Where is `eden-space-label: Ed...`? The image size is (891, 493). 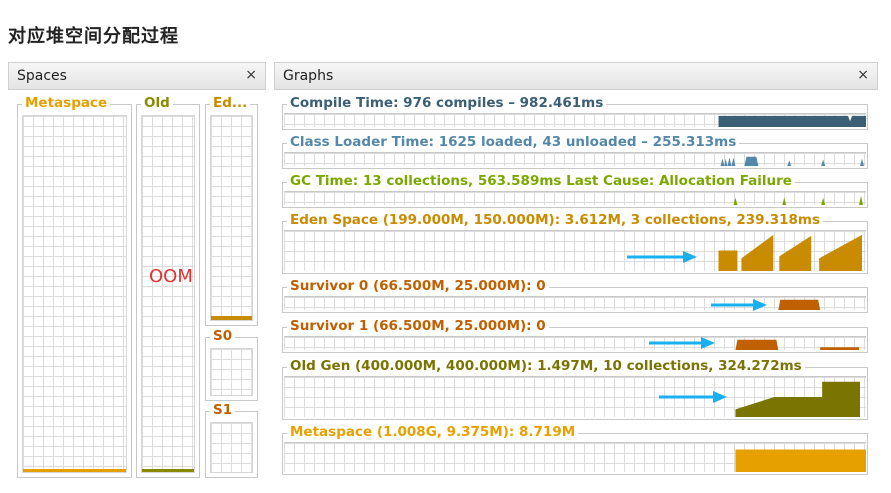 eden-space-label: Ed... is located at coordinates (230, 103).